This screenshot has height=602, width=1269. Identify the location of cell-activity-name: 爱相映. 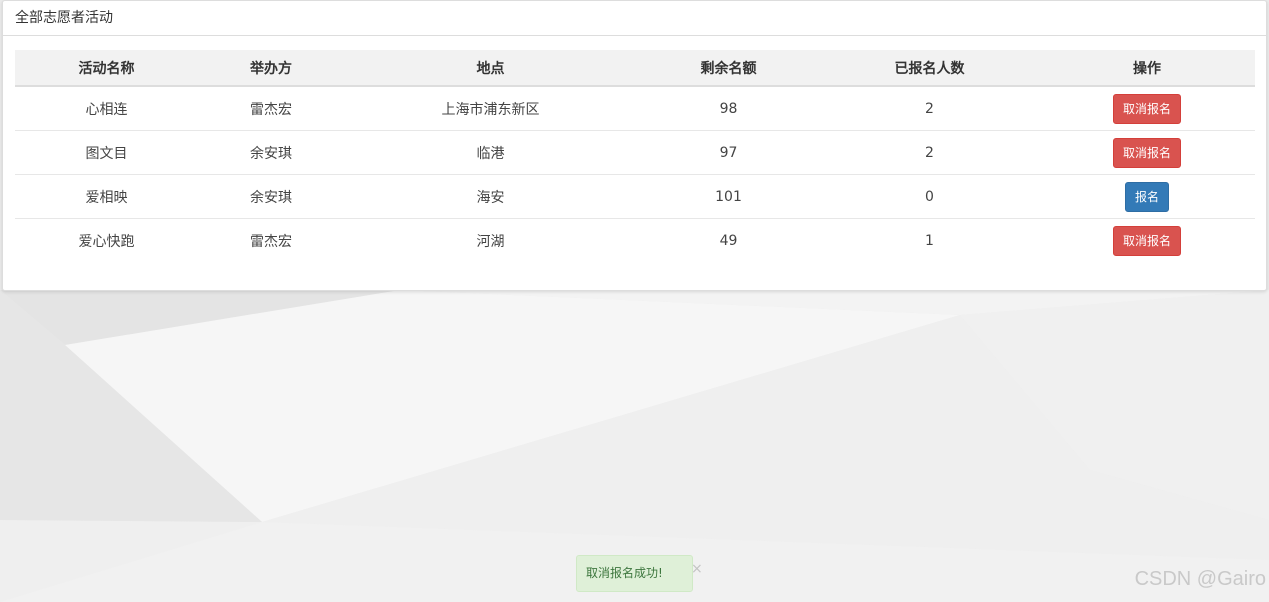
(106, 196).